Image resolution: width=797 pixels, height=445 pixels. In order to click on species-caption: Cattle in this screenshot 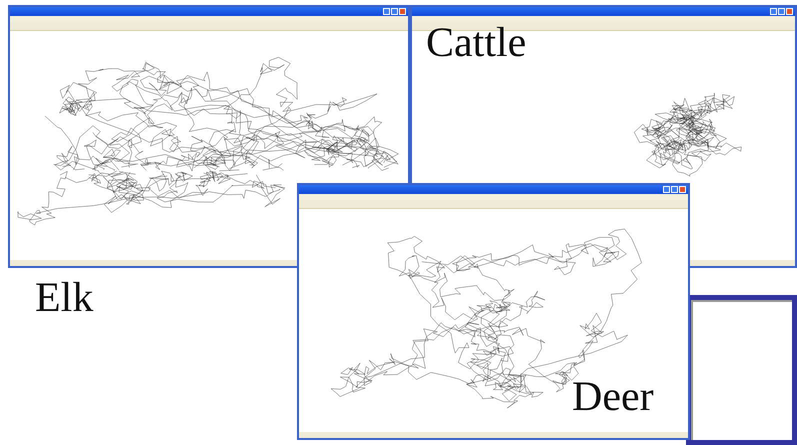, I will do `click(476, 43)`.